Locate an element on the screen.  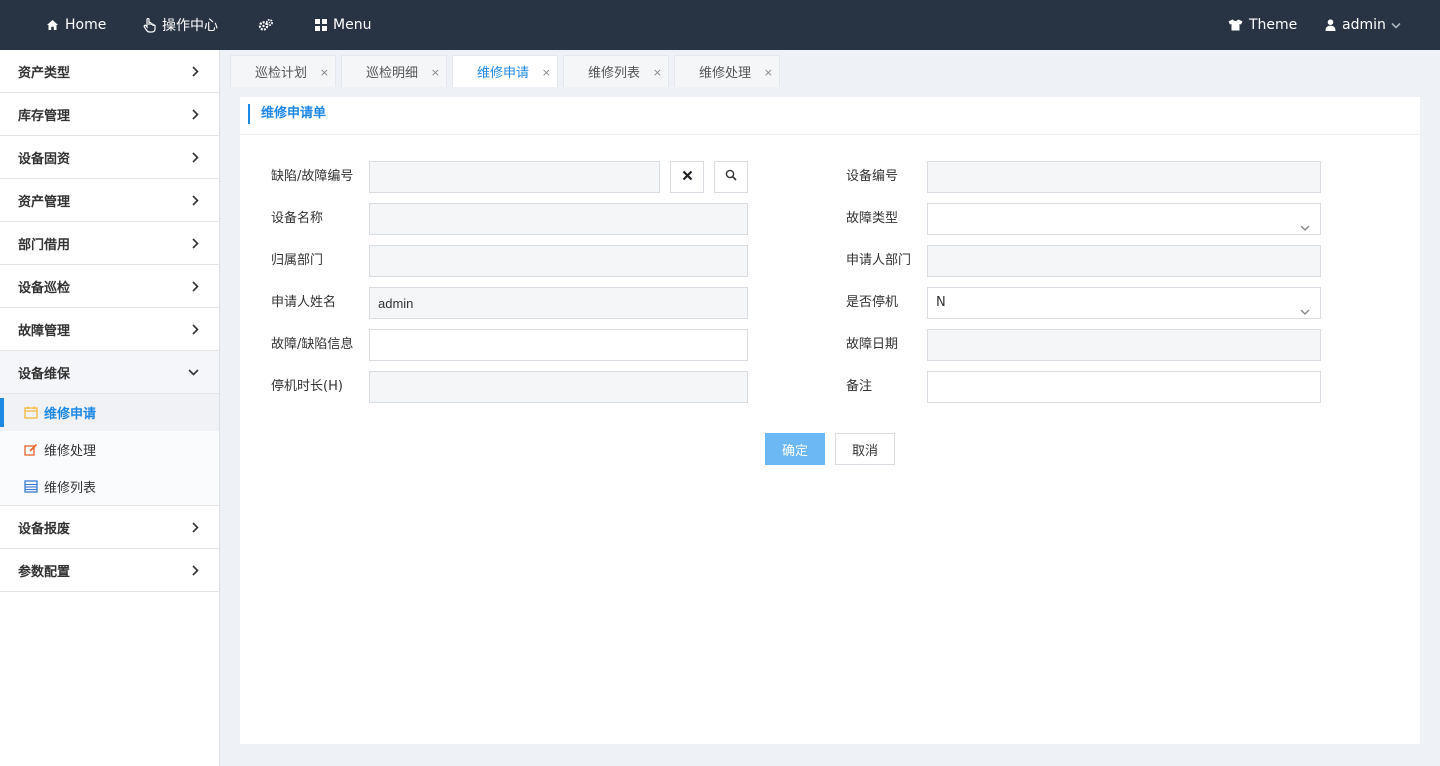
tab-label: 巡检计划 is located at coordinates (281, 73).